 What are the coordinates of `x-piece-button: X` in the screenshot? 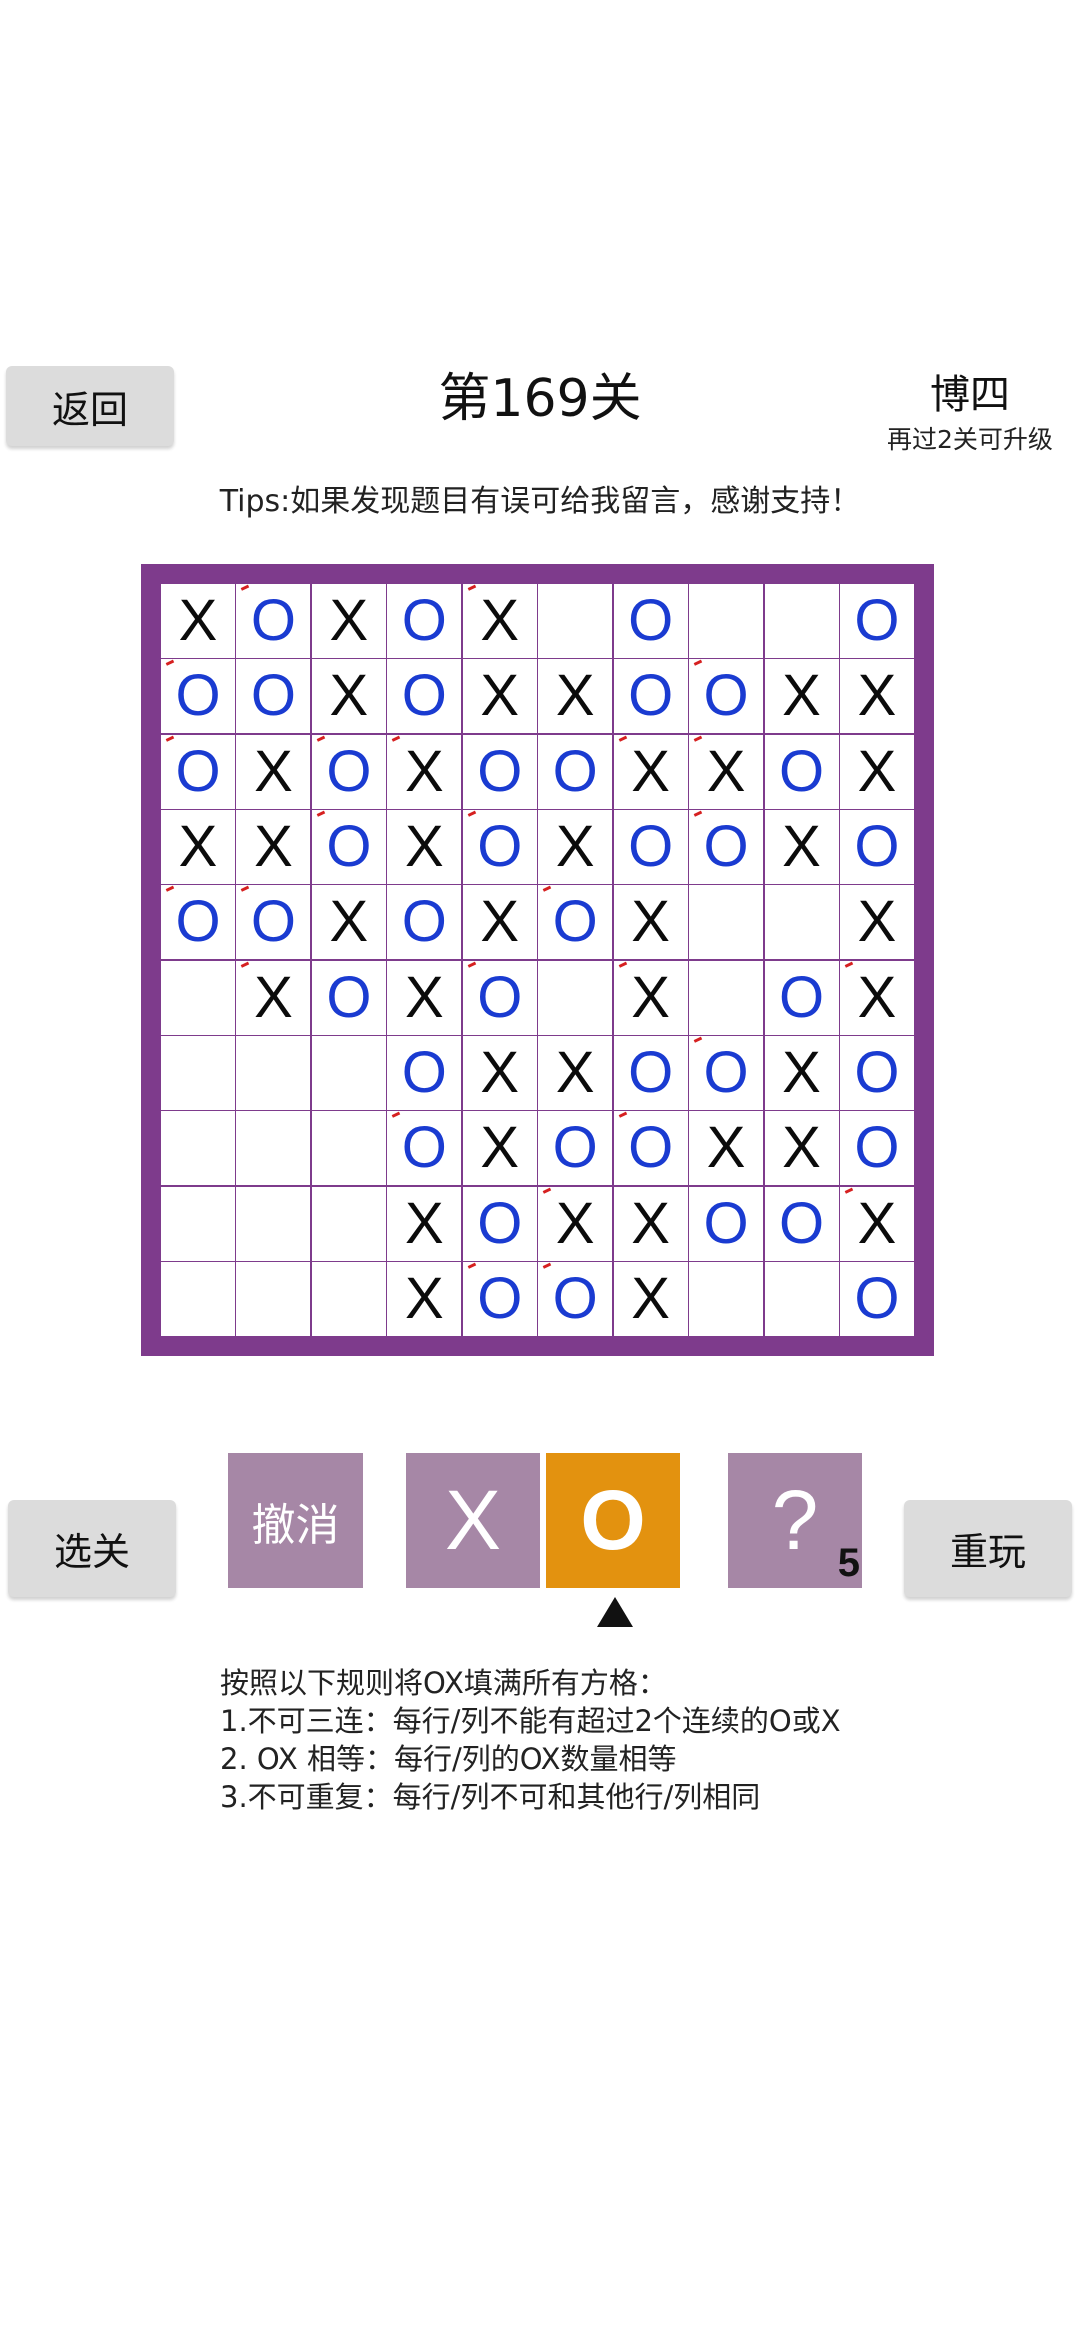 It's located at (473, 1520).